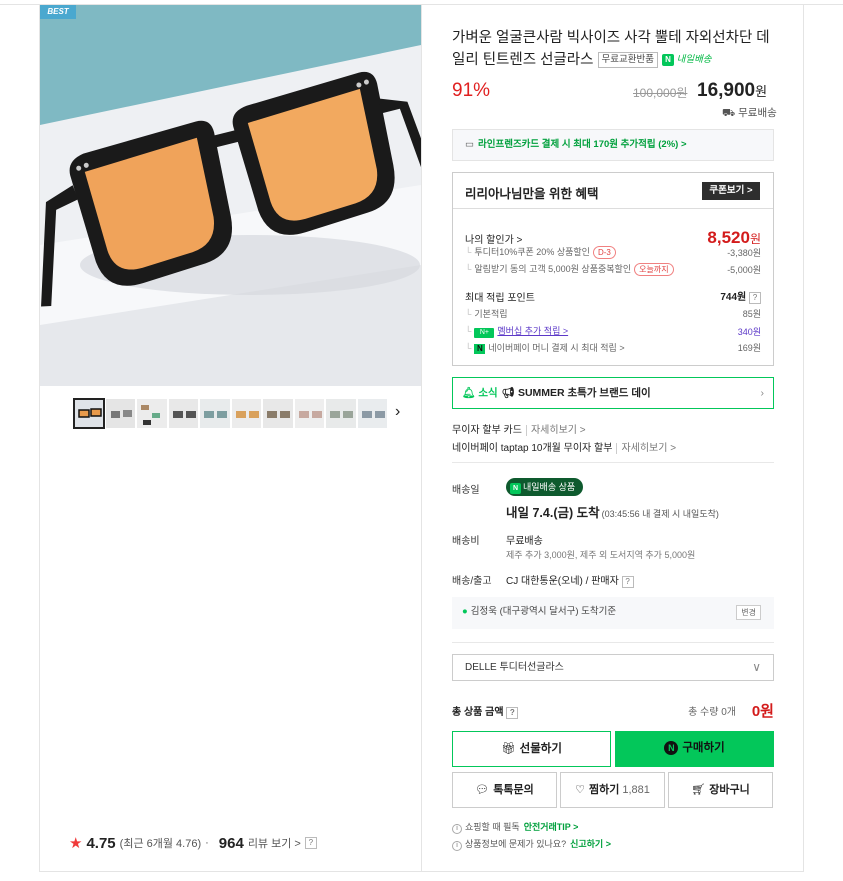  Describe the element at coordinates (556, 348) in the screenshot. I see `naverpay-link: 네이버페이 머니 결제 시 최대 적립 >` at that location.